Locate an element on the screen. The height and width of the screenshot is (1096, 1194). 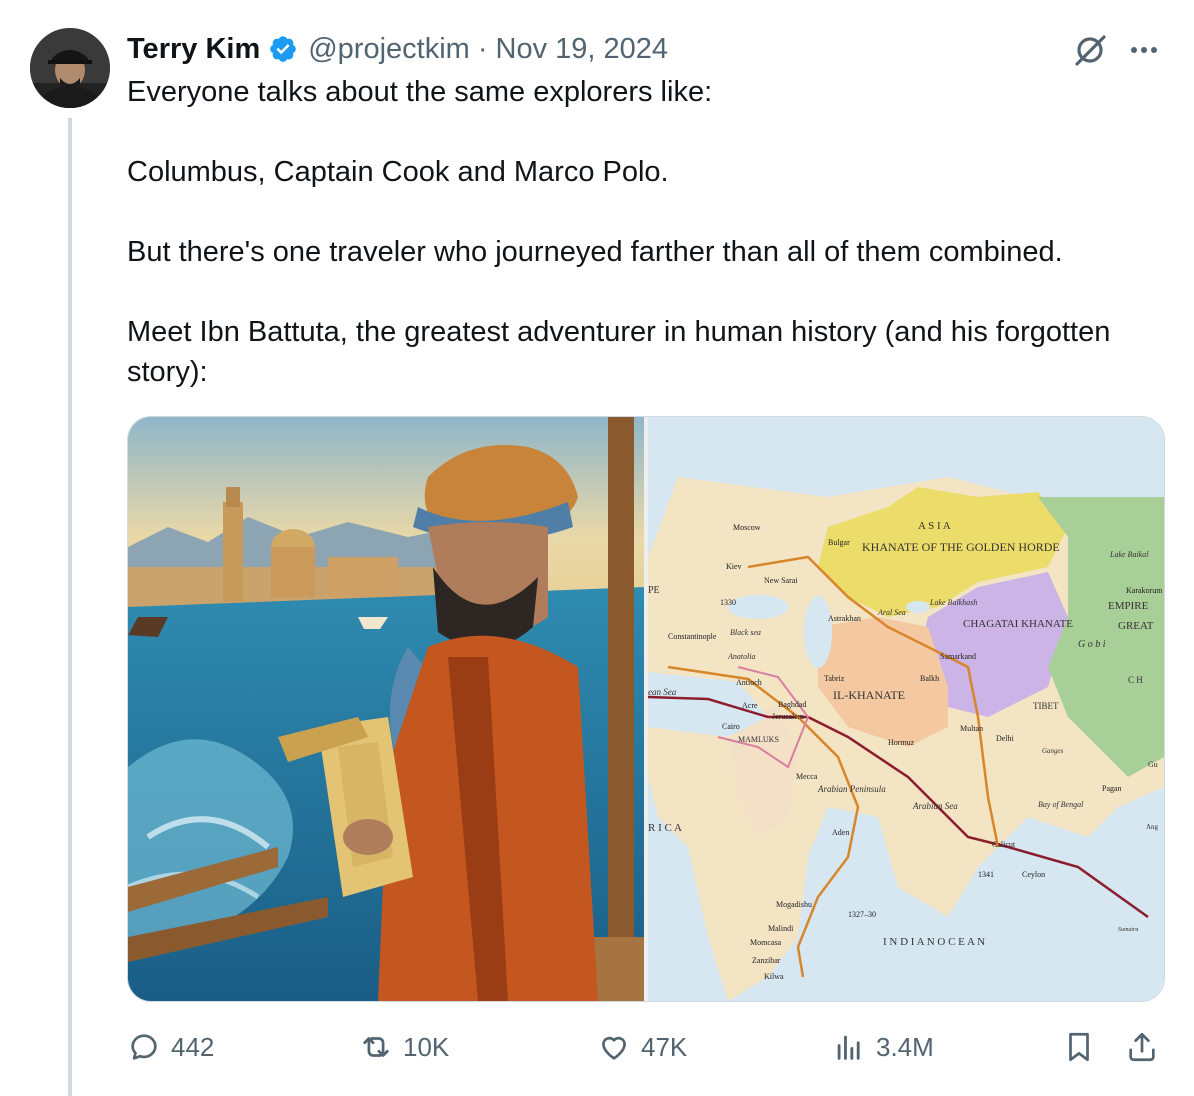
avatar is located at coordinates (70, 68).